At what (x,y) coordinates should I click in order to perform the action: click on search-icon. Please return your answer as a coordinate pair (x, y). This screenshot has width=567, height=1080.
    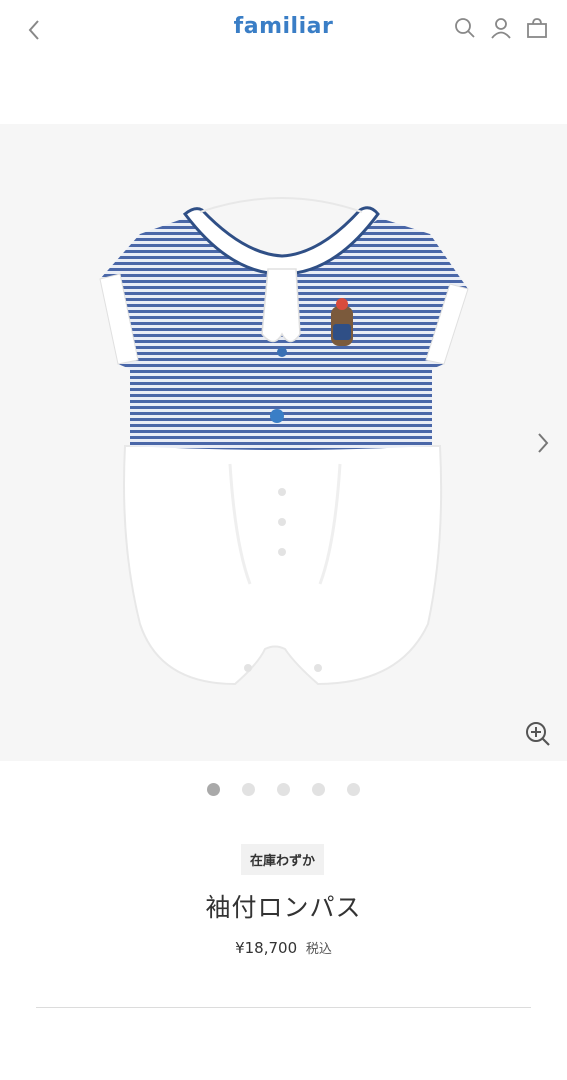
    Looking at the image, I should click on (465, 28).